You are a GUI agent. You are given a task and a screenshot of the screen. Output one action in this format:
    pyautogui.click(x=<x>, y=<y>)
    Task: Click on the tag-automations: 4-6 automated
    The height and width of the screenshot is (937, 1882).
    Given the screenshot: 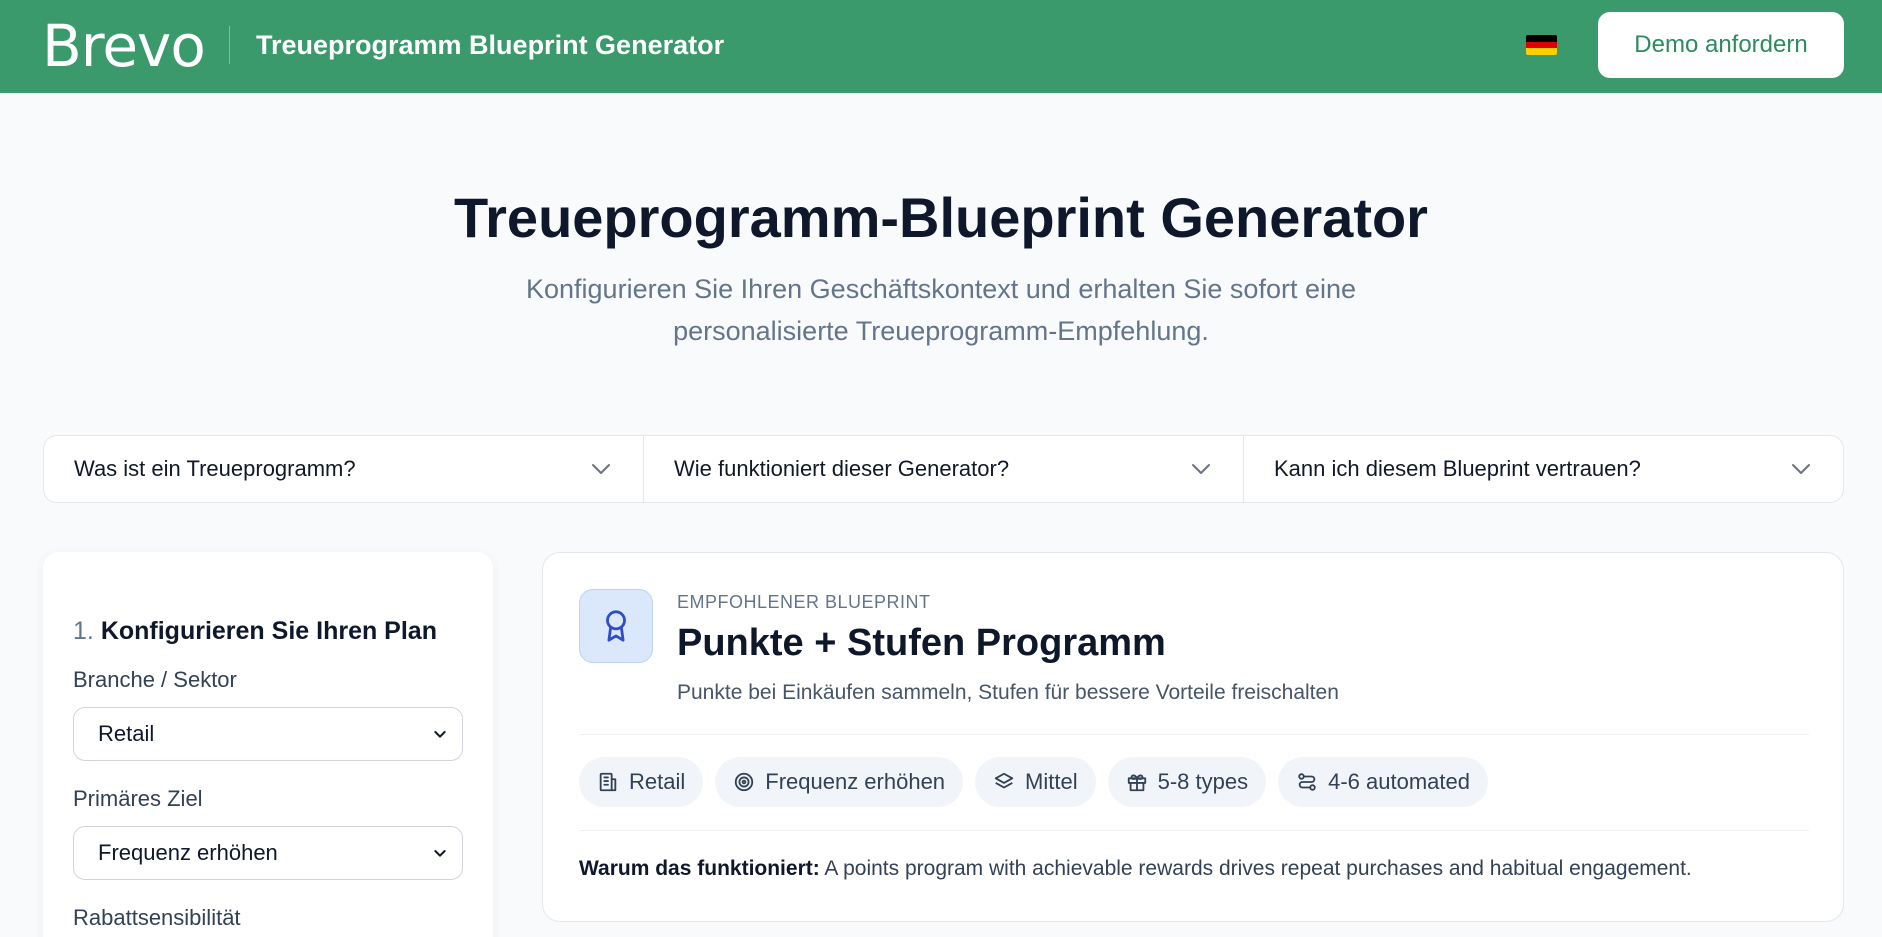 What is the action you would take?
    pyautogui.click(x=1383, y=782)
    